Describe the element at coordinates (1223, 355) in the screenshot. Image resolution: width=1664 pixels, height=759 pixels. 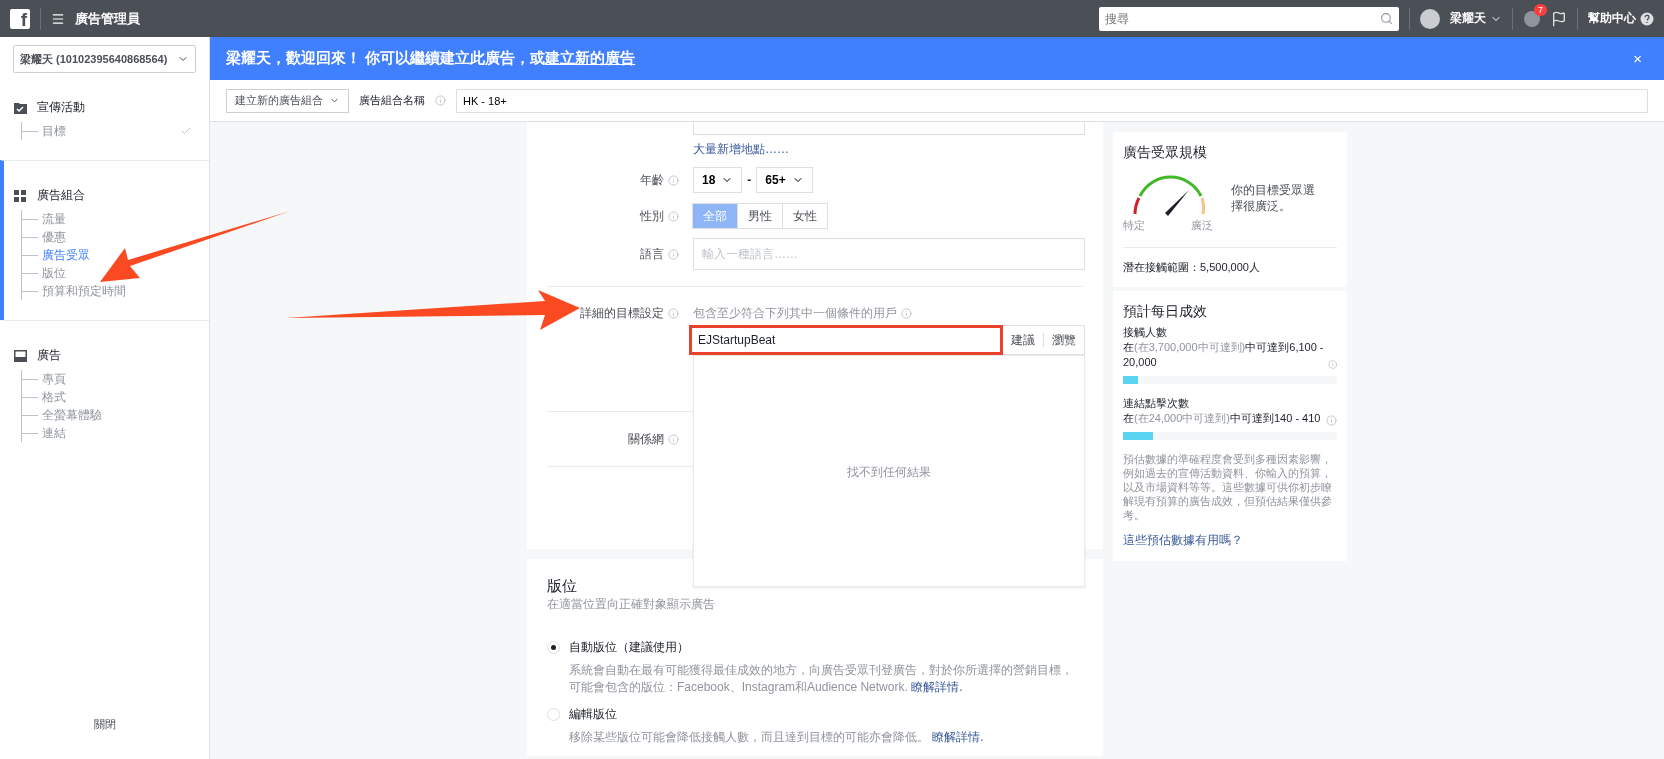
I see `metric-value: 在(在3,700,000中可達到)中可達到6,100 - 20,000` at that location.